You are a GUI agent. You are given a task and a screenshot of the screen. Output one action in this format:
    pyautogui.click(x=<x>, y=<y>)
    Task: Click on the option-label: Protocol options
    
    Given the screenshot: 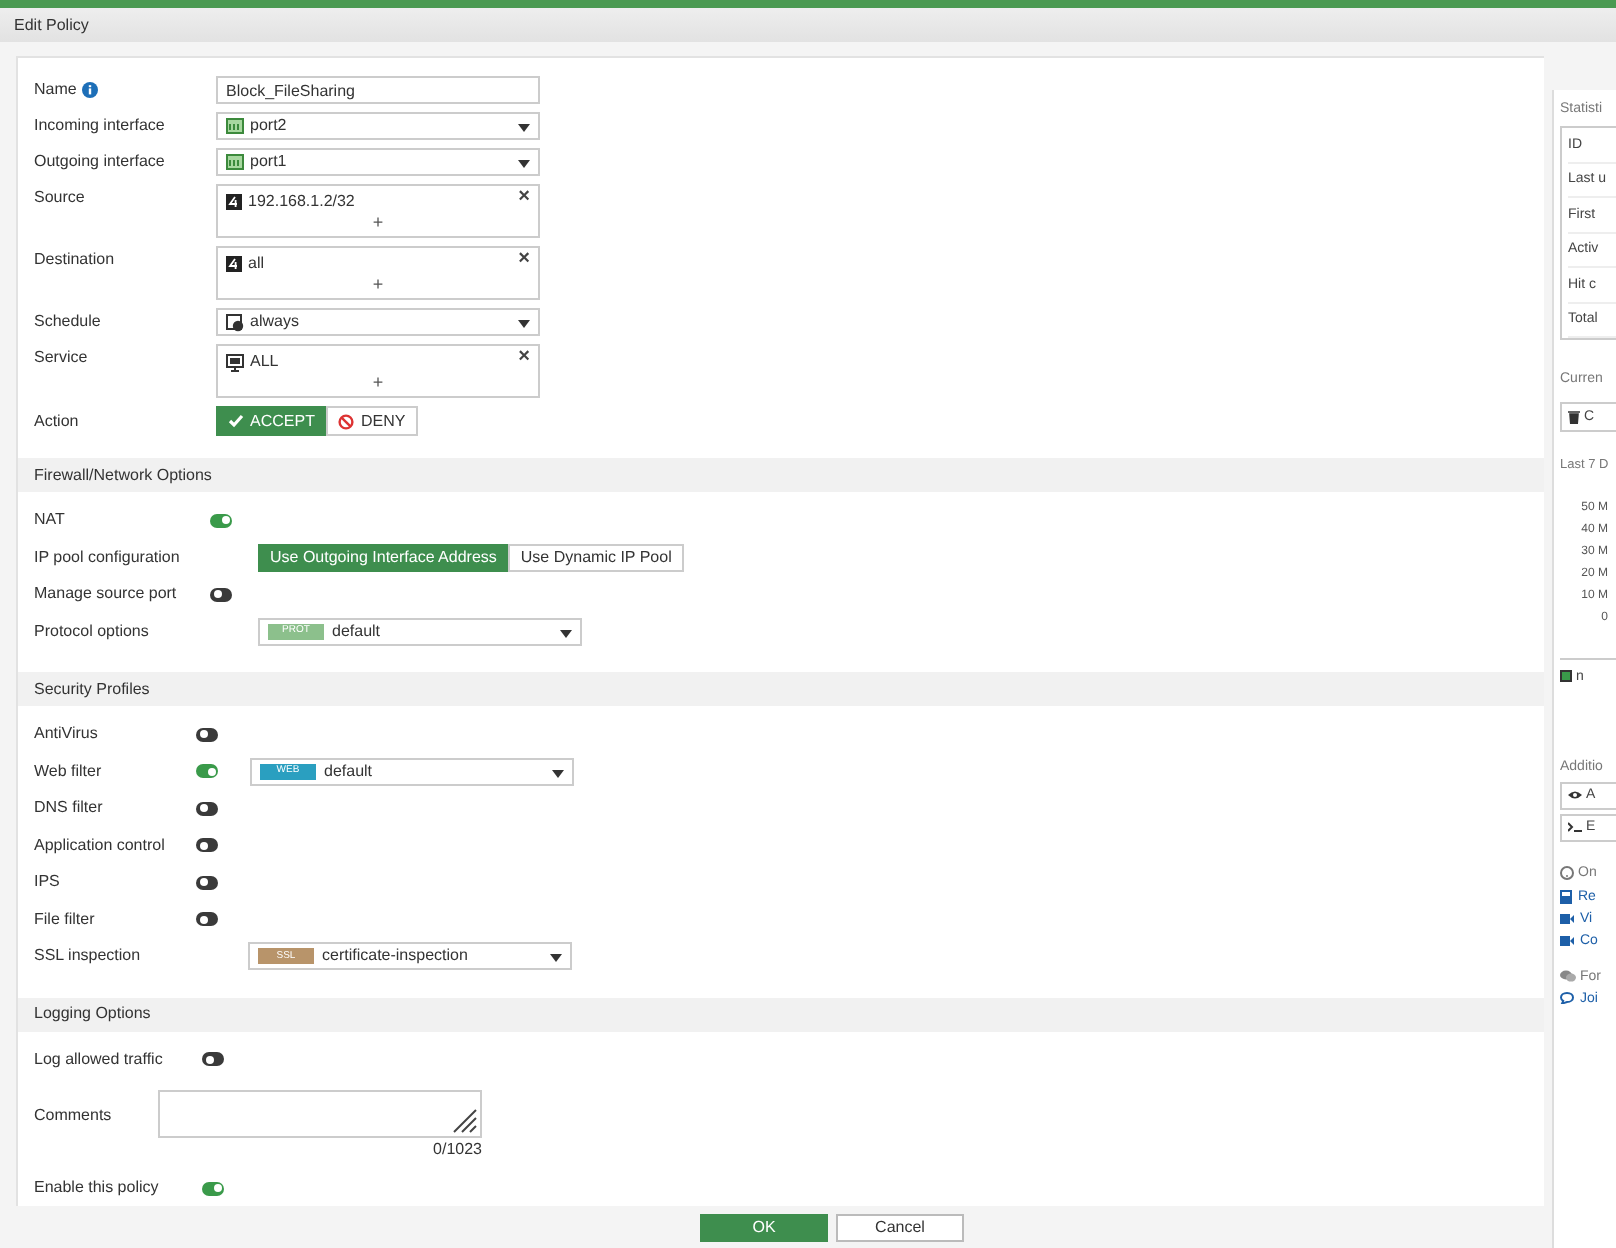 What is the action you would take?
    pyautogui.click(x=92, y=631)
    